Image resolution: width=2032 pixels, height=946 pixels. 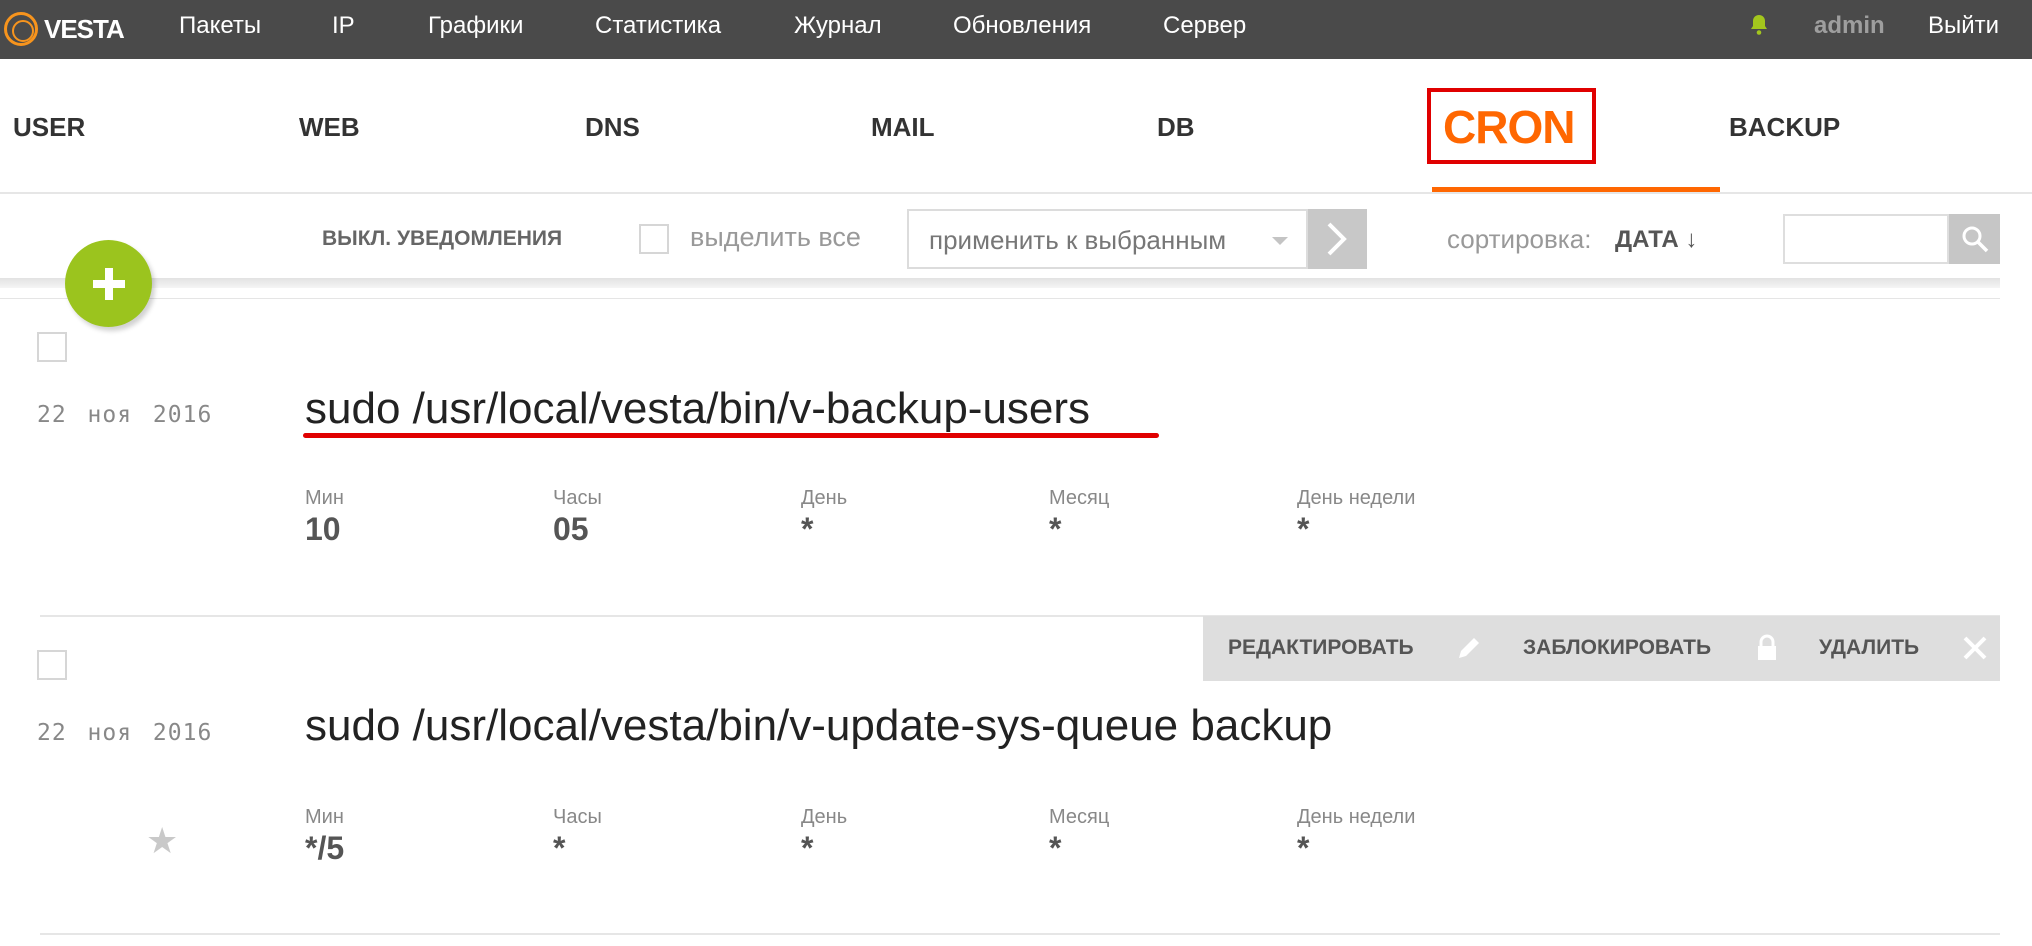 What do you see at coordinates (731, 435) in the screenshot?
I see `command-highlight-underline` at bounding box center [731, 435].